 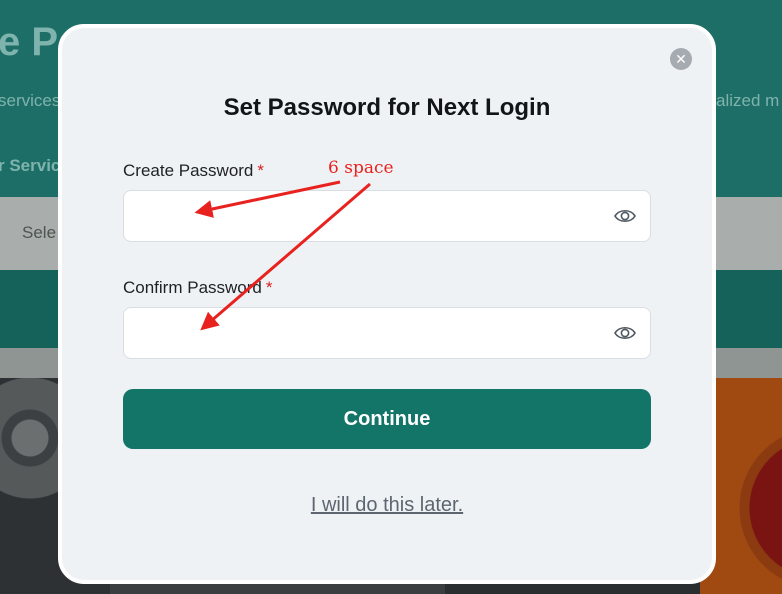 I want to click on annotation-arrows, so click(x=282, y=255).